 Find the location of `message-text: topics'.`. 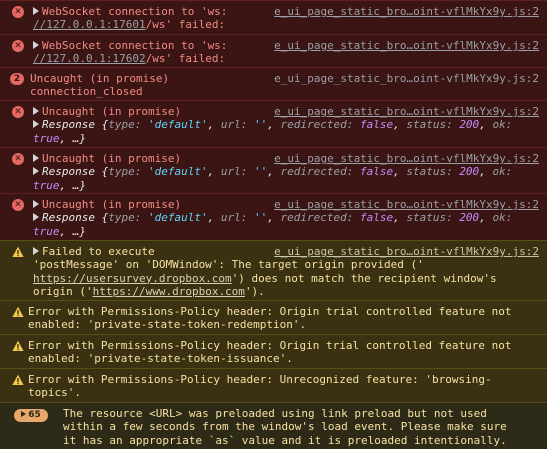

message-text: topics'. is located at coordinates (54, 393).